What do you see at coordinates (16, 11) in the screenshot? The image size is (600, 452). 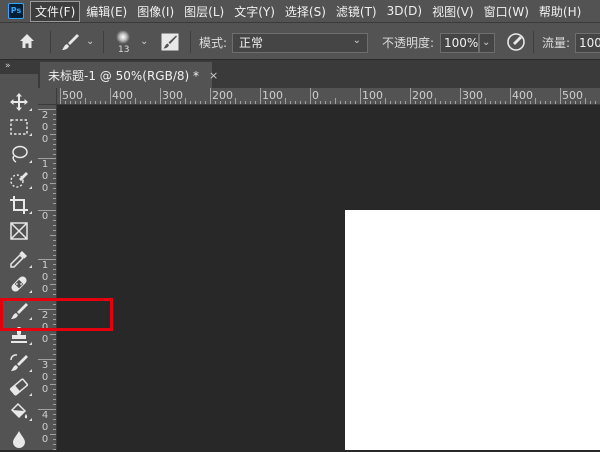 I see `photoshop-logo: Ps` at bounding box center [16, 11].